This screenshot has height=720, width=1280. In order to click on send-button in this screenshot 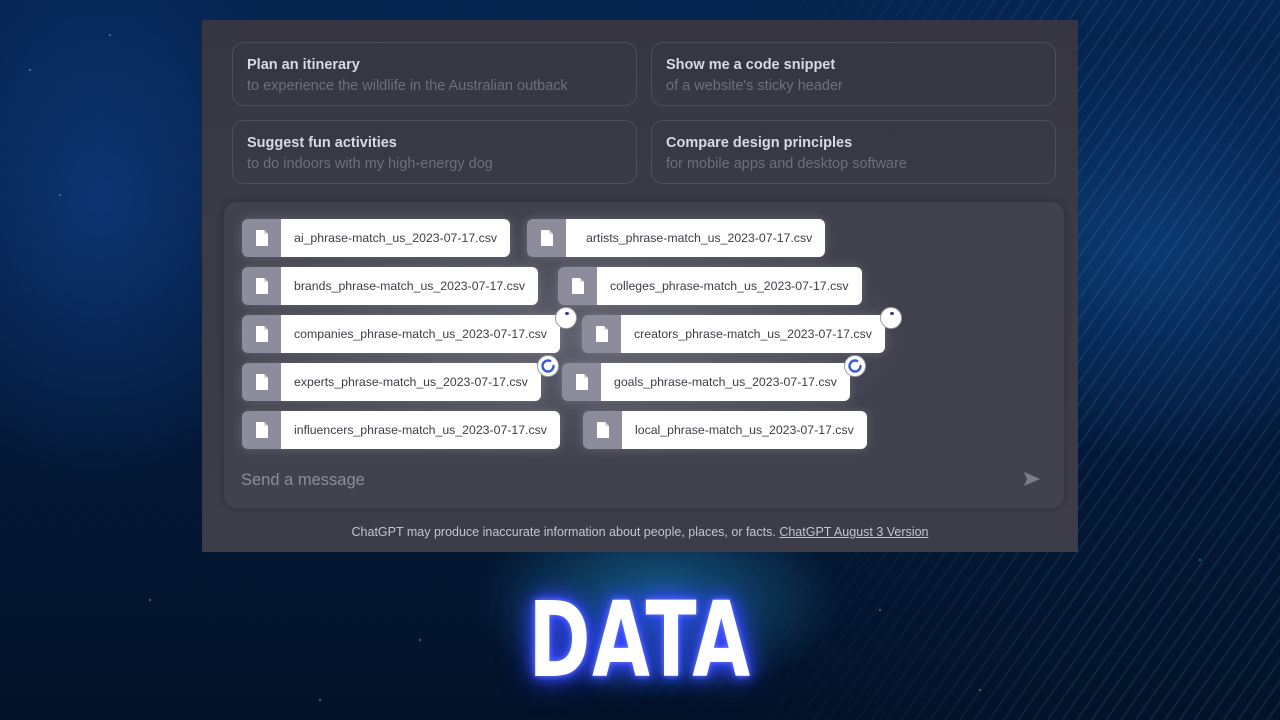, I will do `click(1032, 479)`.